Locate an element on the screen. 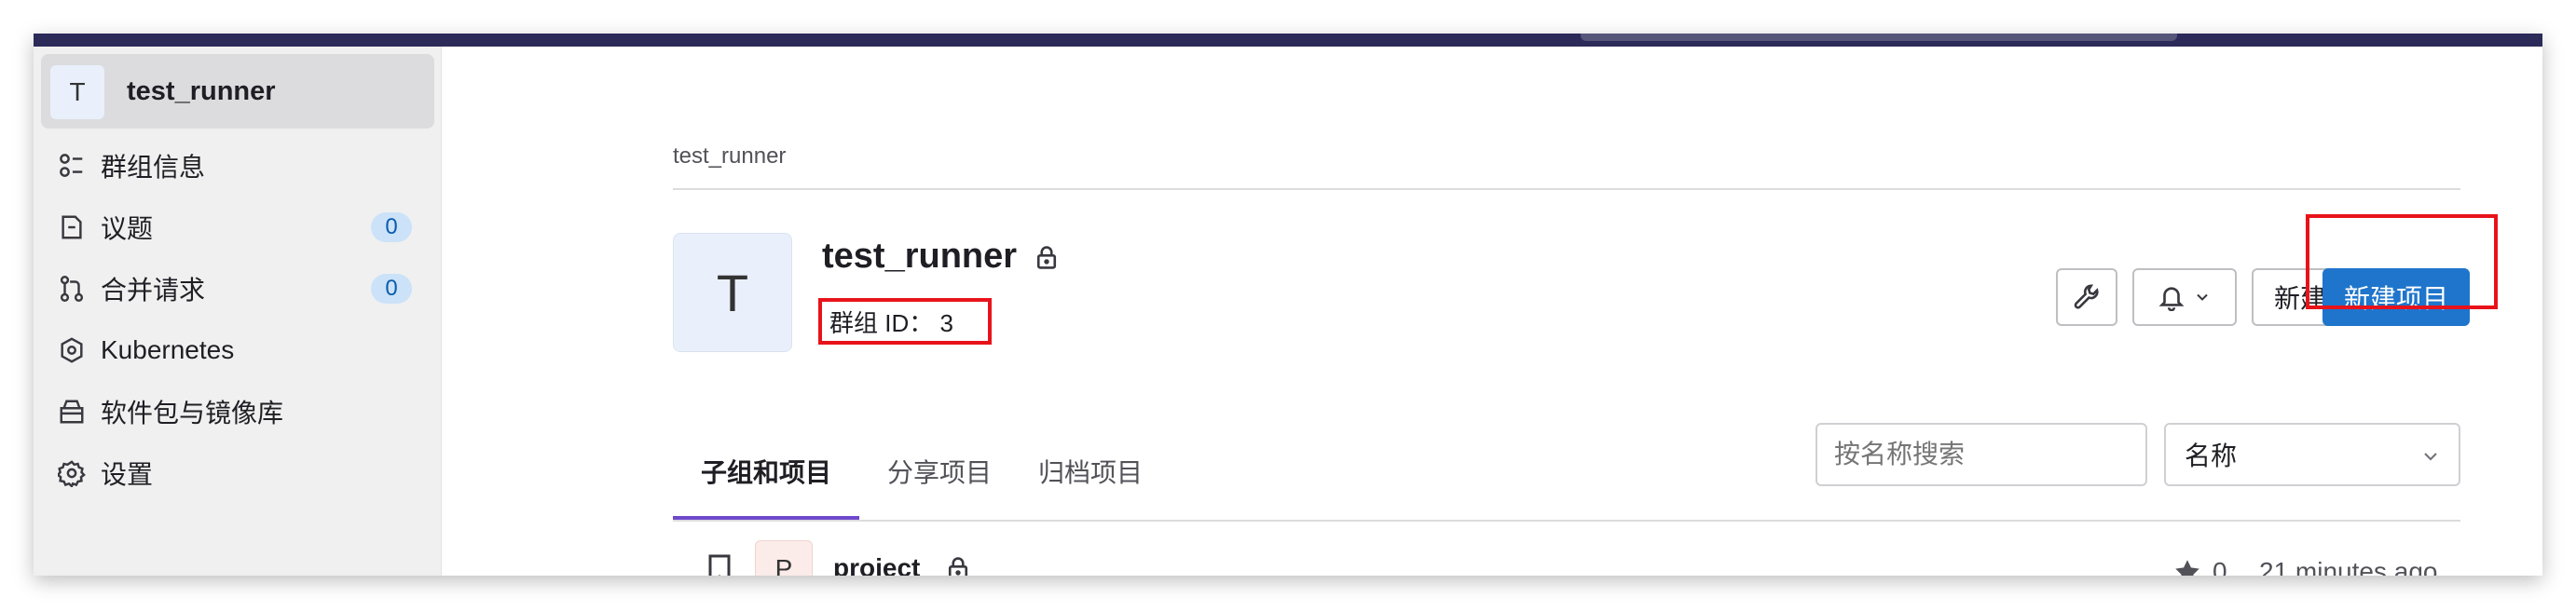 This screenshot has width=2576, height=611. sidebar-item-label: Kubernetes is located at coordinates (168, 349).